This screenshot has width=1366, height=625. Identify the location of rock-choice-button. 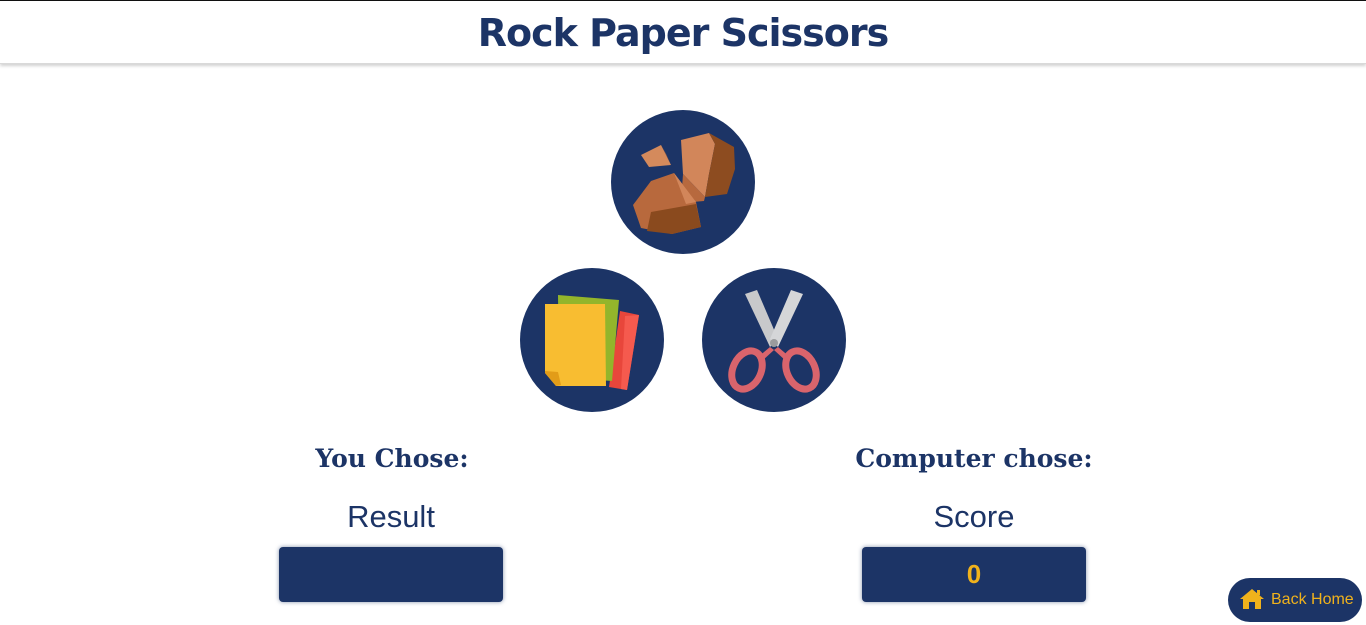
(683, 182).